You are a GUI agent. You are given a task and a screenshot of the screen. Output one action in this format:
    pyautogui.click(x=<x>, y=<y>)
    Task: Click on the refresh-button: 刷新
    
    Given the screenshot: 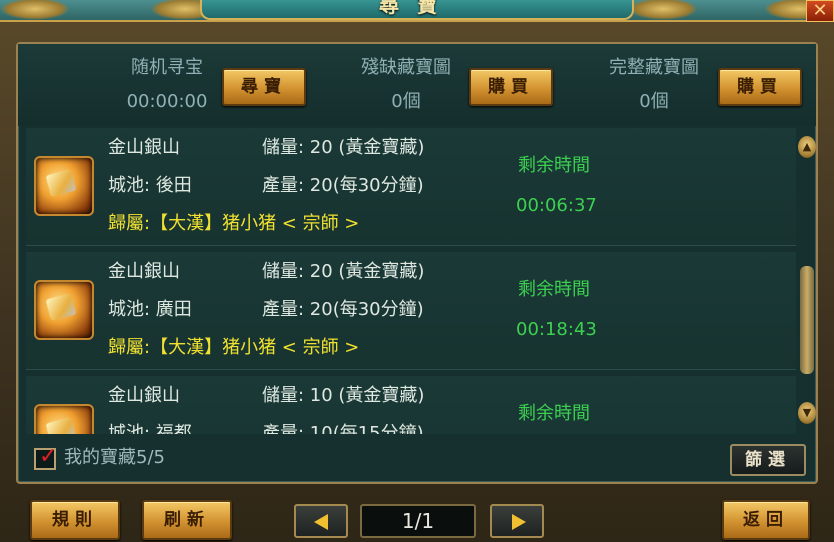 What is the action you would take?
    pyautogui.click(x=187, y=520)
    